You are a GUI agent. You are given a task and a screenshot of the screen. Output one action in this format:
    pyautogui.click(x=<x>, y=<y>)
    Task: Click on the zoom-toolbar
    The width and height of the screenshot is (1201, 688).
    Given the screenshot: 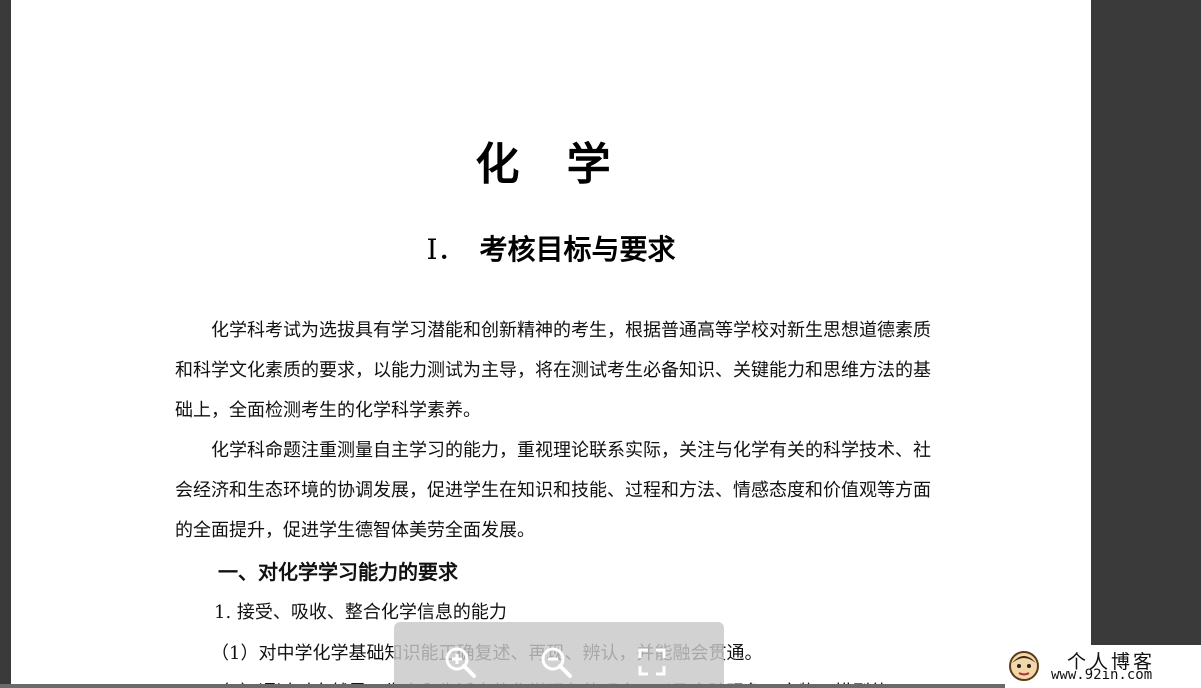 What is the action you would take?
    pyautogui.click(x=559, y=655)
    